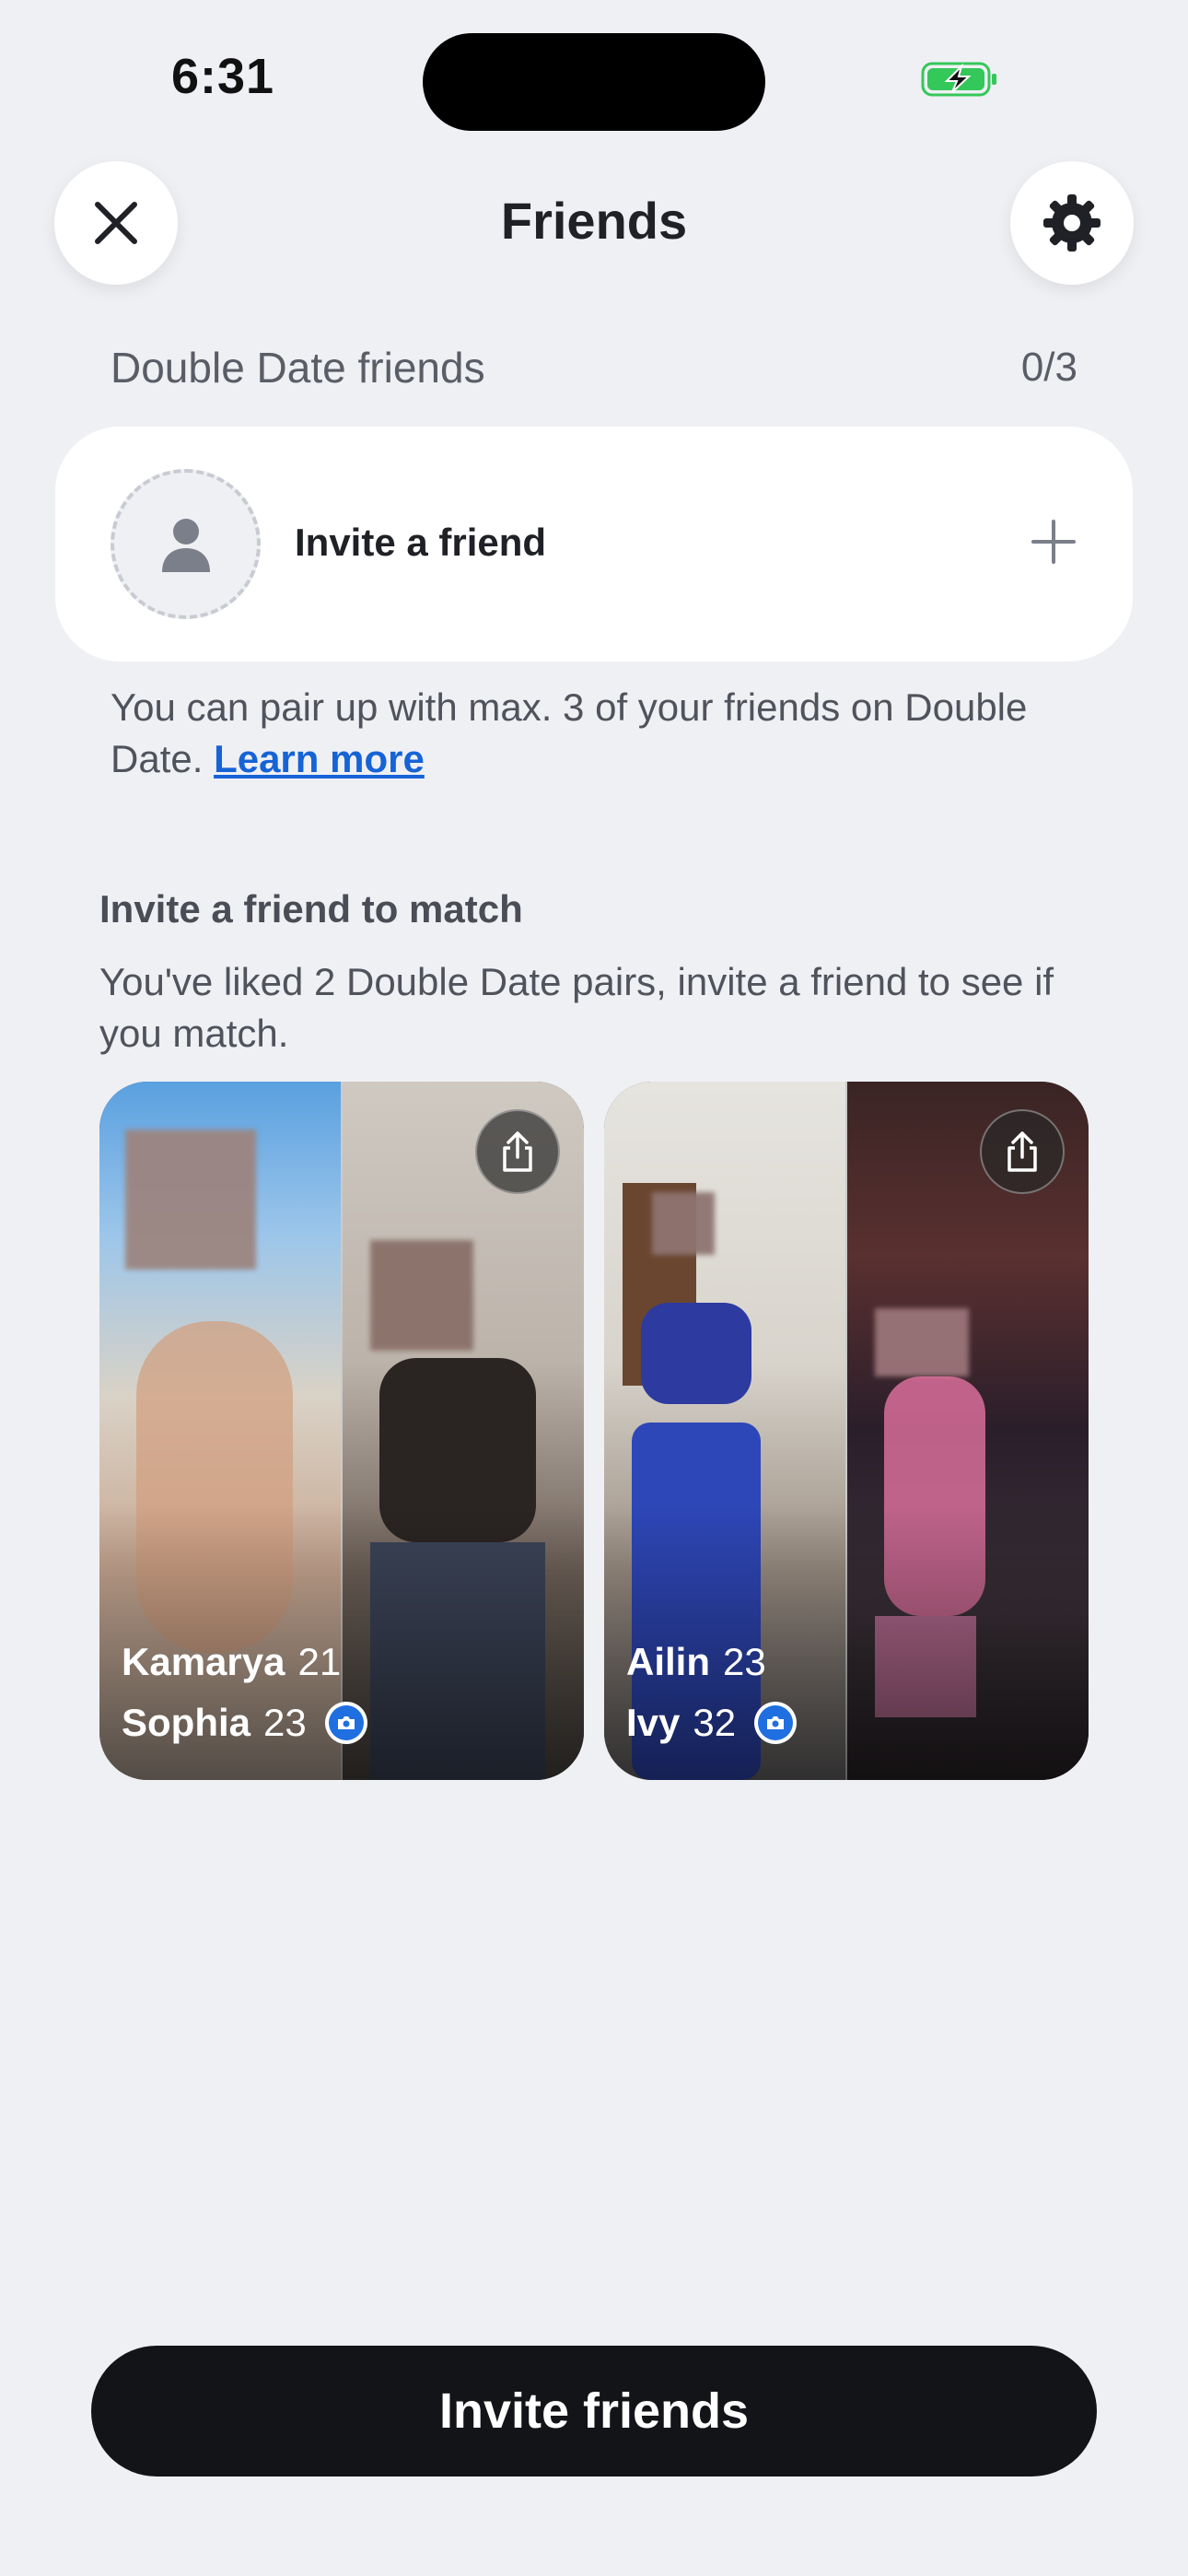 This screenshot has height=2576, width=1188. Describe the element at coordinates (715, 1722) in the screenshot. I see `person-age: 32` at that location.